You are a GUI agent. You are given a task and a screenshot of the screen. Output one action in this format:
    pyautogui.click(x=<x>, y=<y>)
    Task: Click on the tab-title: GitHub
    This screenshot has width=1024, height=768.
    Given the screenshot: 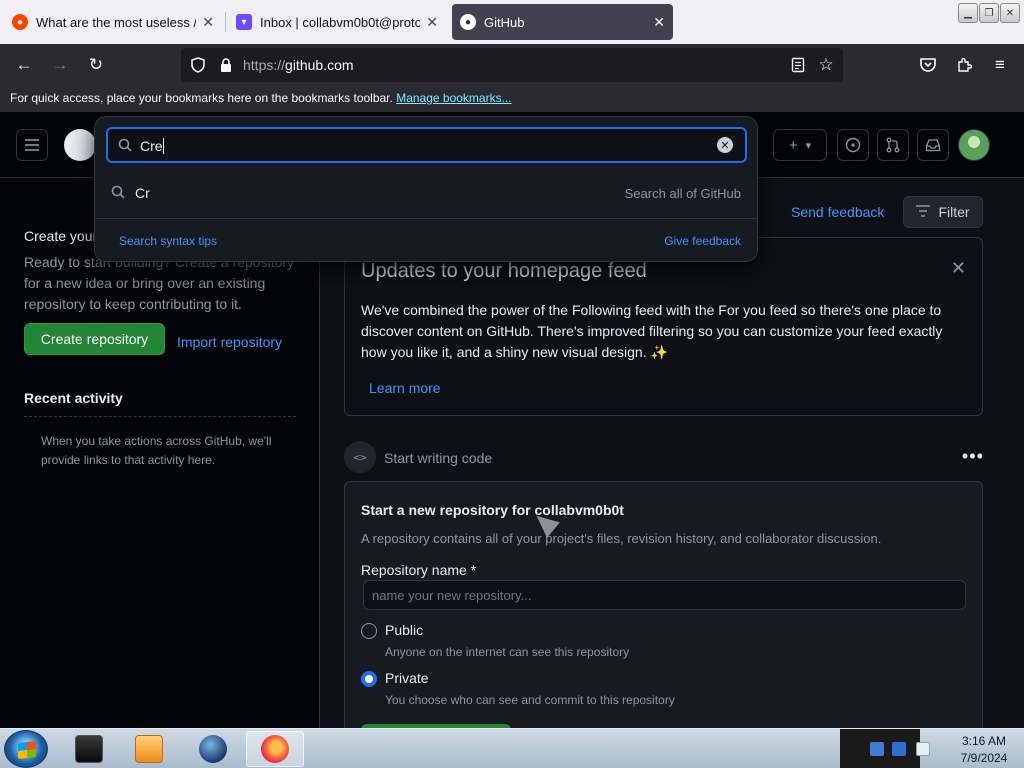 What is the action you would take?
    pyautogui.click(x=504, y=22)
    